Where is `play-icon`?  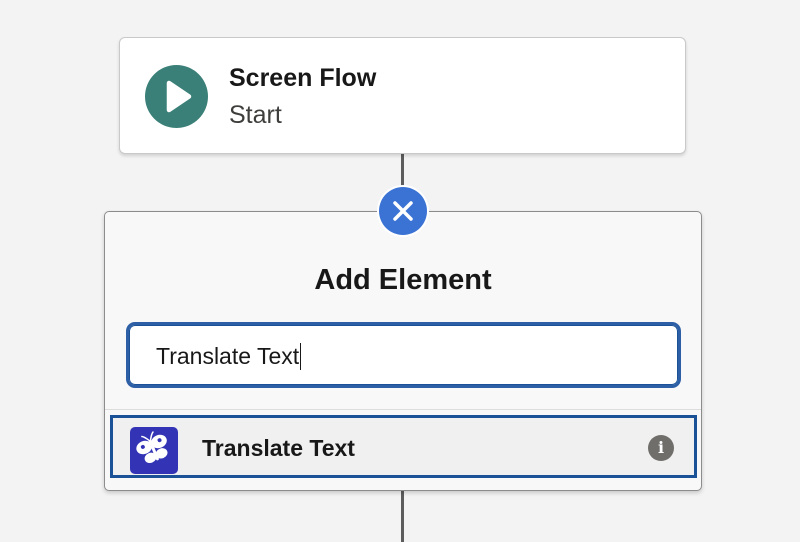
play-icon is located at coordinates (176, 96).